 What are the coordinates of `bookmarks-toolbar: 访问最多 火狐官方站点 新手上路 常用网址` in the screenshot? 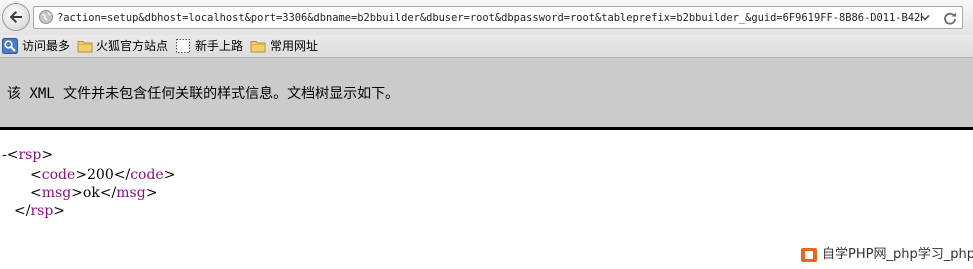 It's located at (486, 46).